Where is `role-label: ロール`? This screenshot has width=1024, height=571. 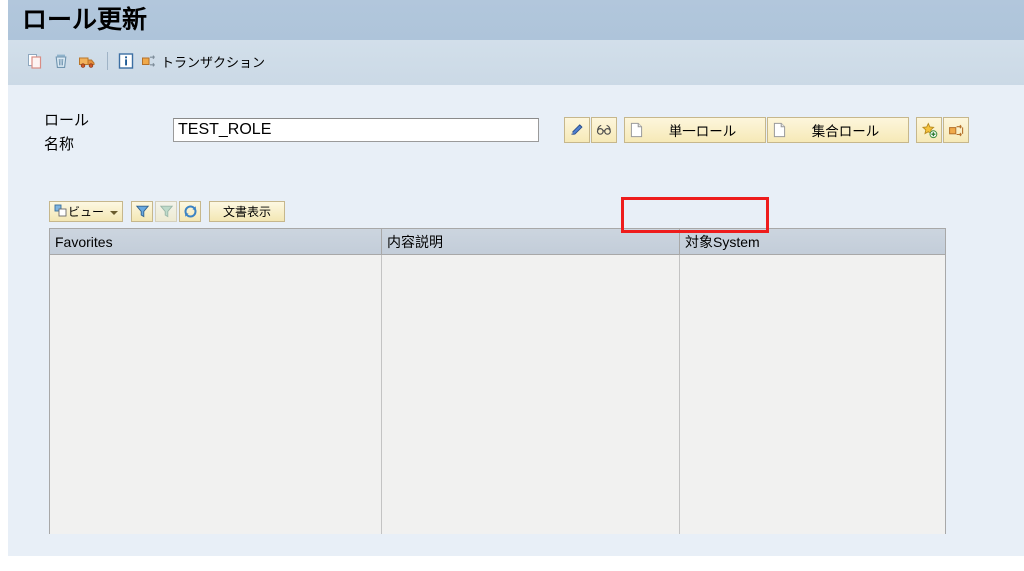
role-label: ロール is located at coordinates (67, 120).